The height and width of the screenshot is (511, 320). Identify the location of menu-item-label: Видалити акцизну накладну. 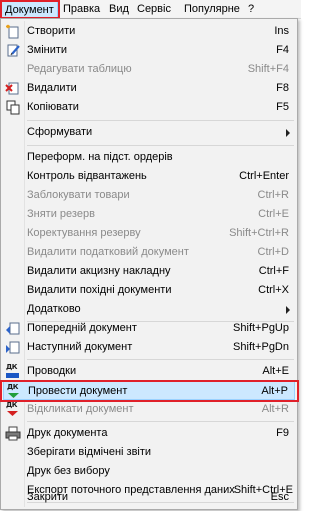
(99, 271).